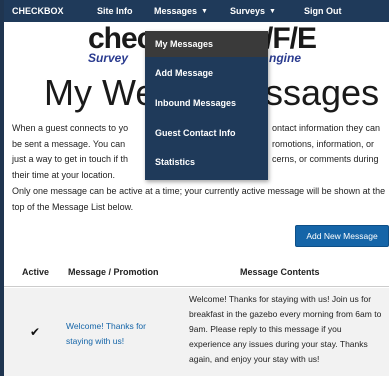  I want to click on nav-site-info: Site Info, so click(115, 11).